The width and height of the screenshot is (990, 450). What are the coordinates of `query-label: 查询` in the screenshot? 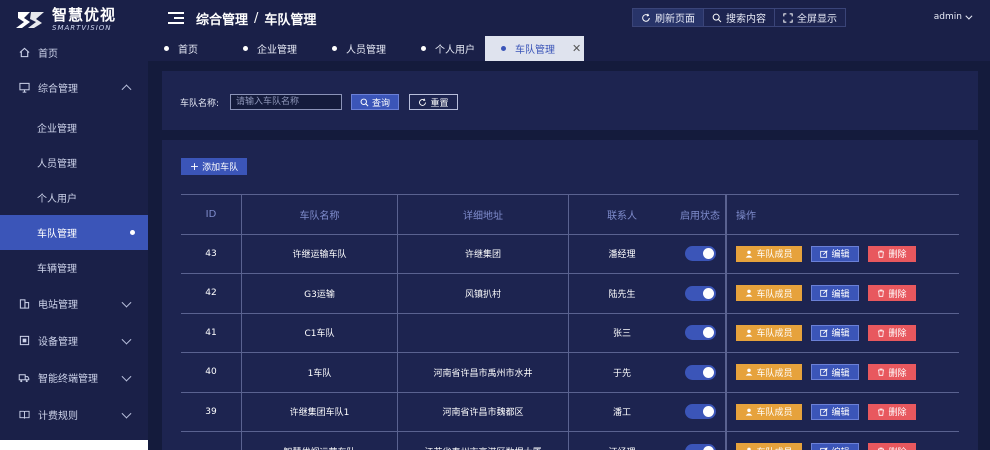 It's located at (380, 103).